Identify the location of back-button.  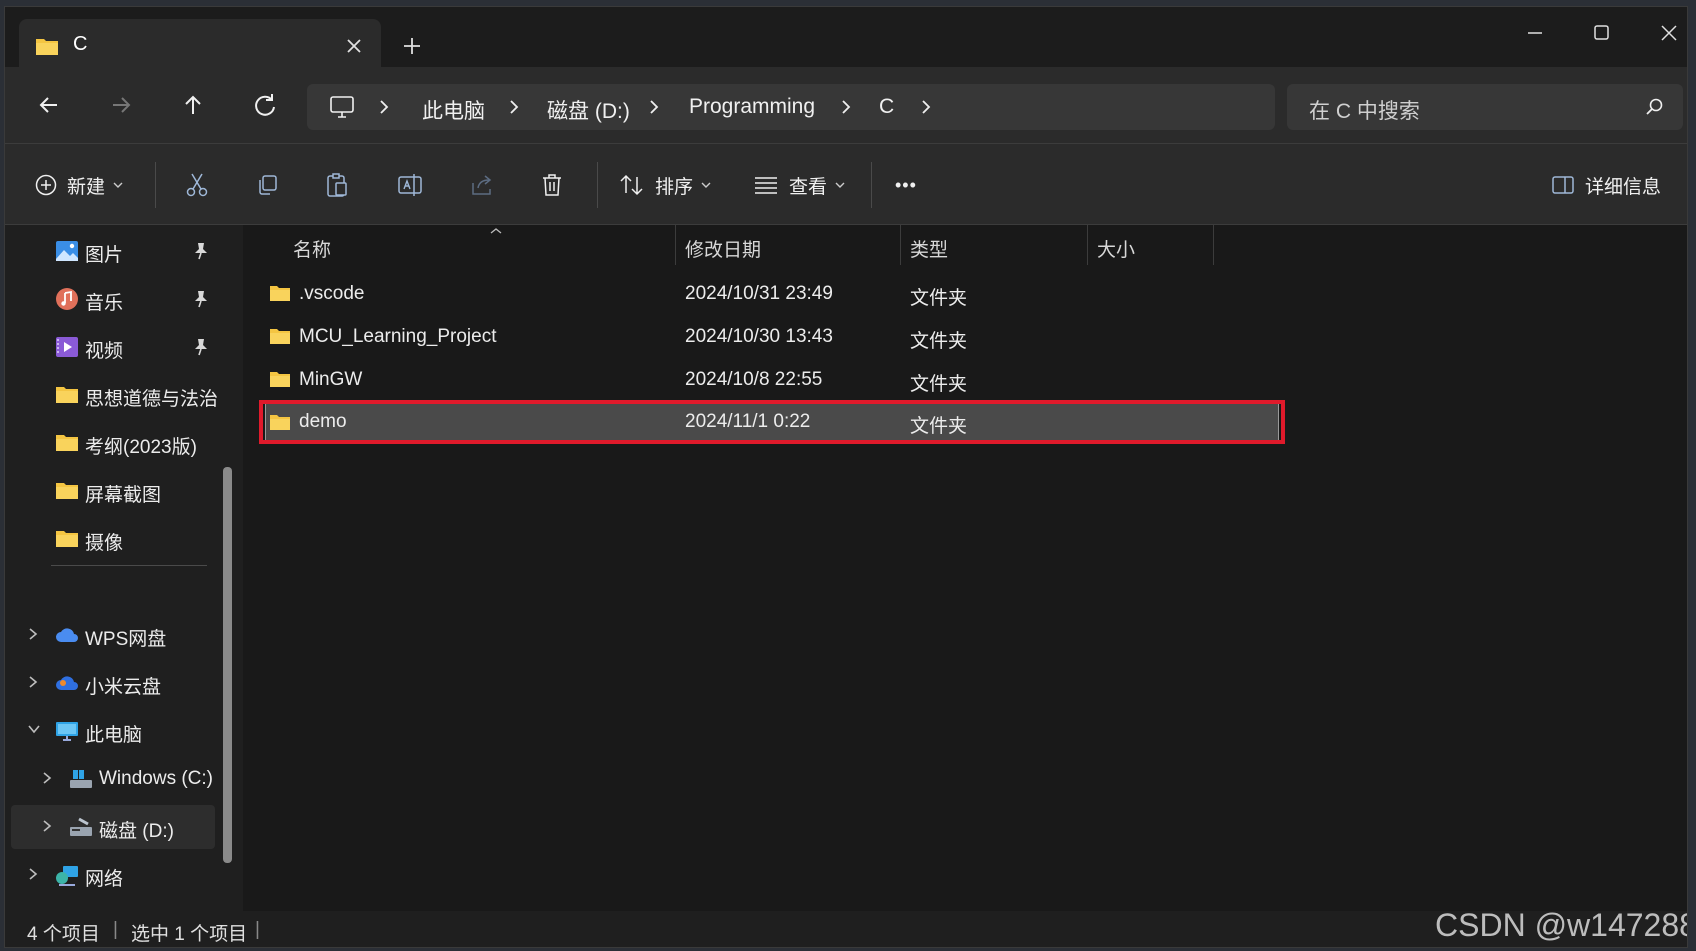
(49, 105).